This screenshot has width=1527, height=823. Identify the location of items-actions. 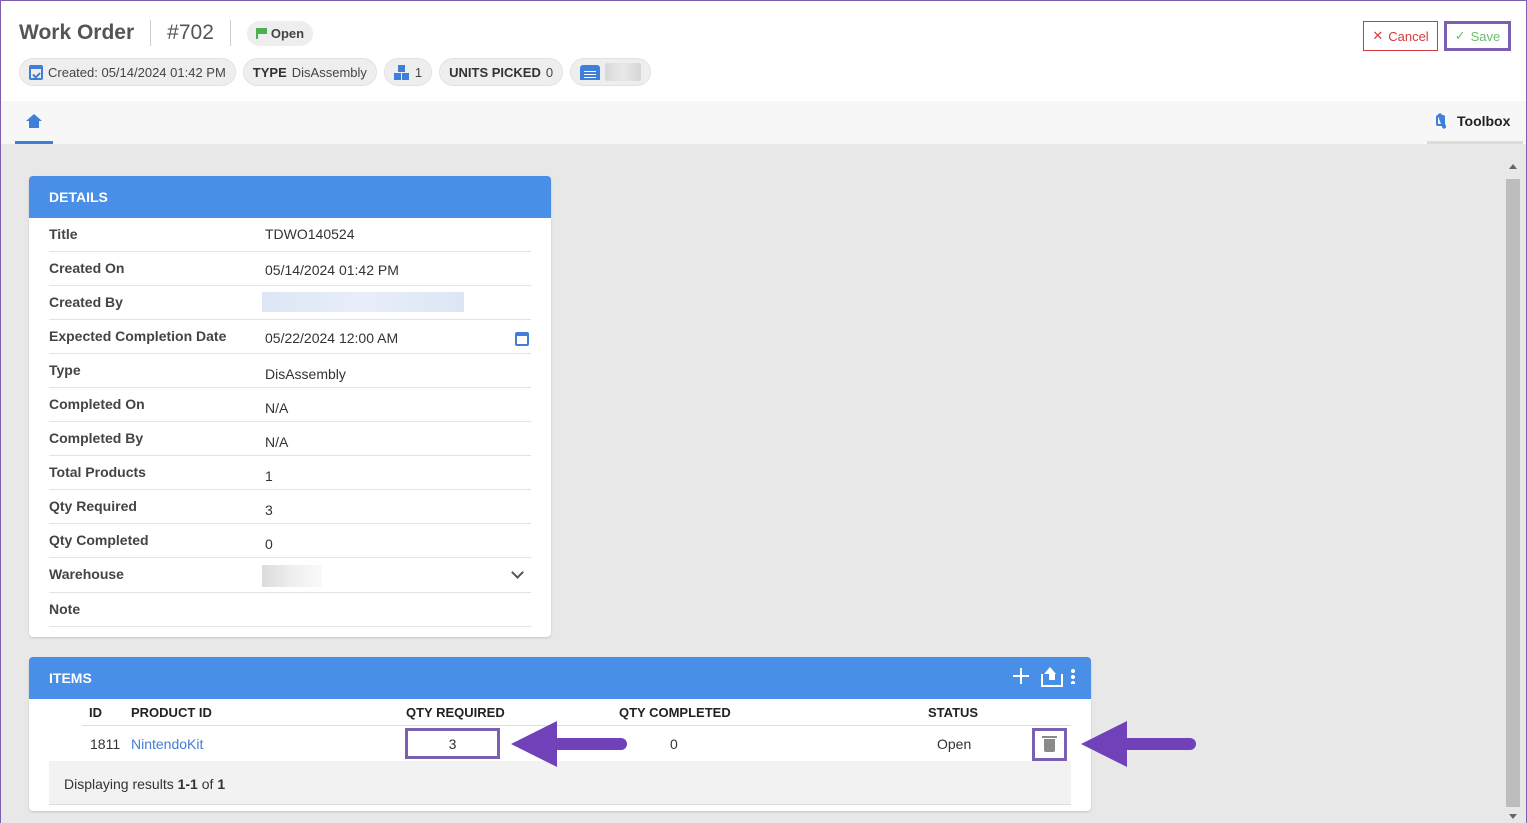
(1044, 677).